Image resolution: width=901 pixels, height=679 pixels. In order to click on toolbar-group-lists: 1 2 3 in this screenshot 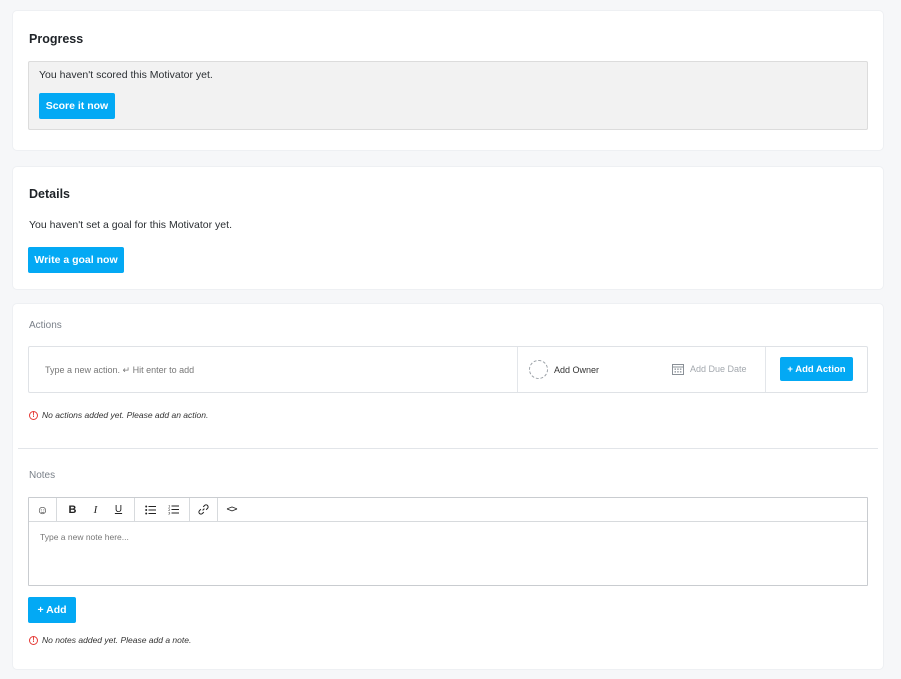, I will do `click(162, 509)`.